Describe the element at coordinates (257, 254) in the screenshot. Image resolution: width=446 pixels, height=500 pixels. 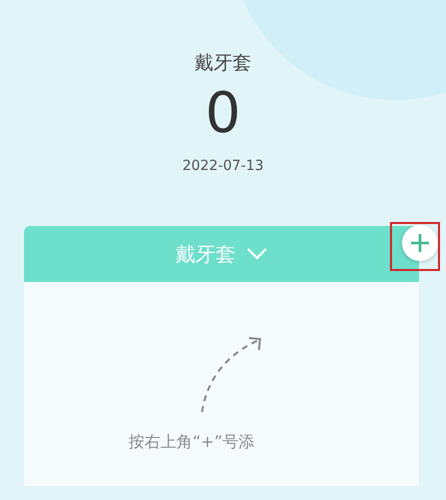
I see `chevron-down-icon` at that location.